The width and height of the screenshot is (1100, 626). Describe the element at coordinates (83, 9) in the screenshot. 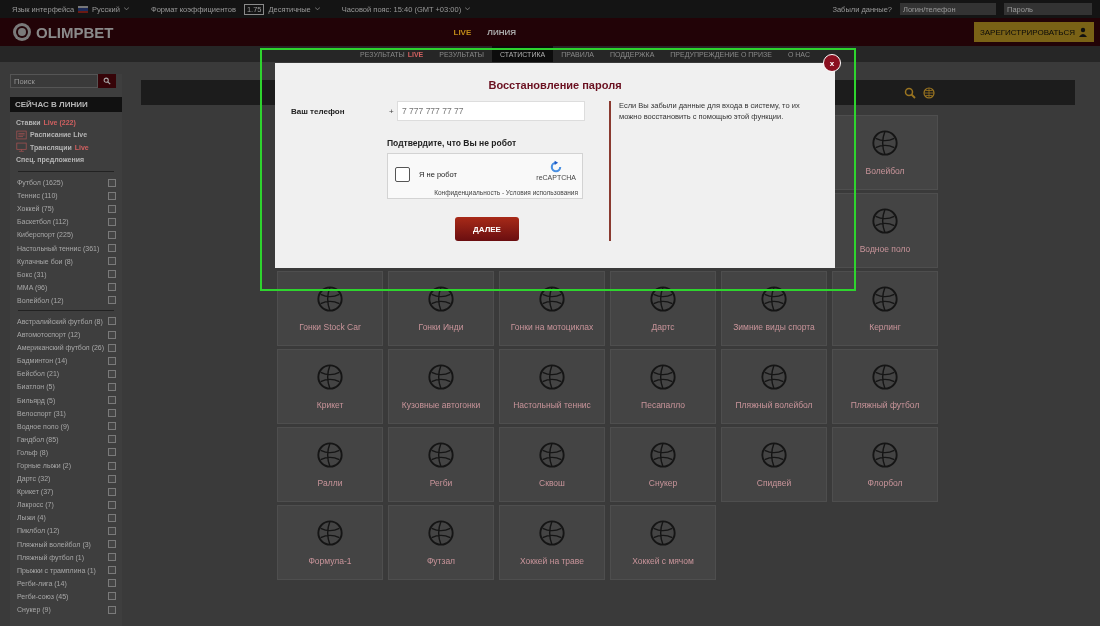

I see `flag-icon` at that location.